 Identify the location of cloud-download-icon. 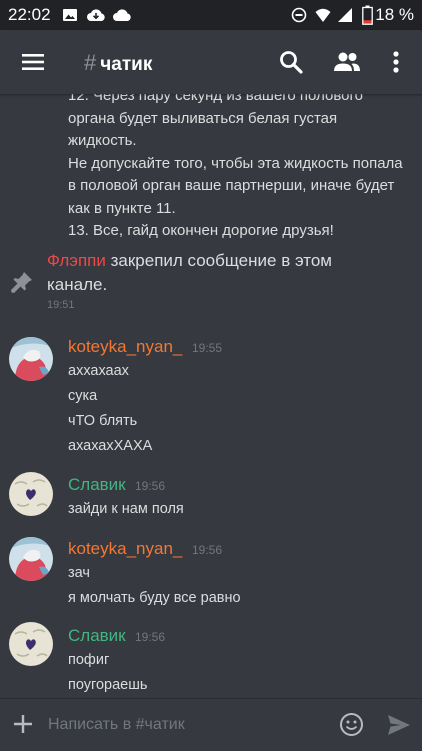
(96, 15).